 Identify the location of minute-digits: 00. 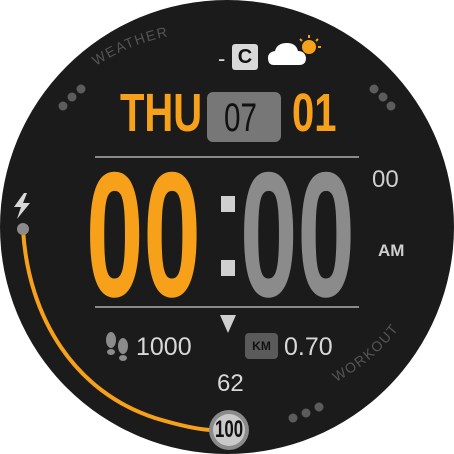
(297, 234).